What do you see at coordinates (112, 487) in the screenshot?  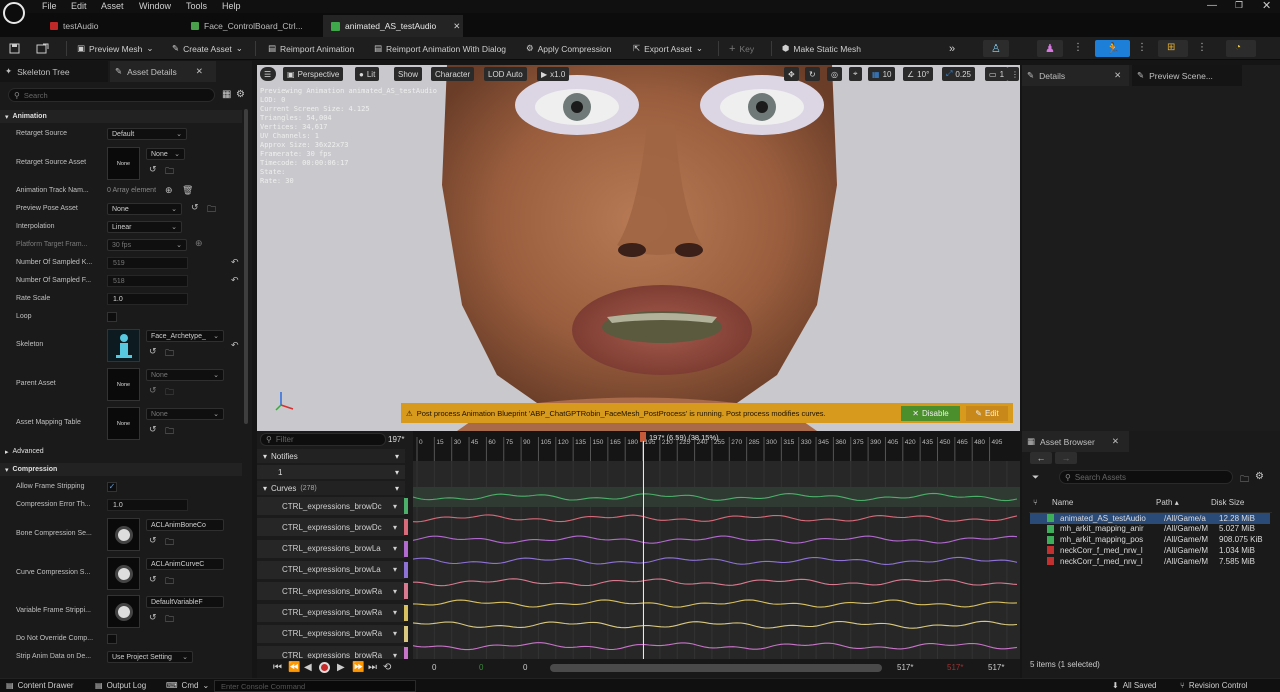 I see `allow-frame-stripping-checkbox: ✓` at bounding box center [112, 487].